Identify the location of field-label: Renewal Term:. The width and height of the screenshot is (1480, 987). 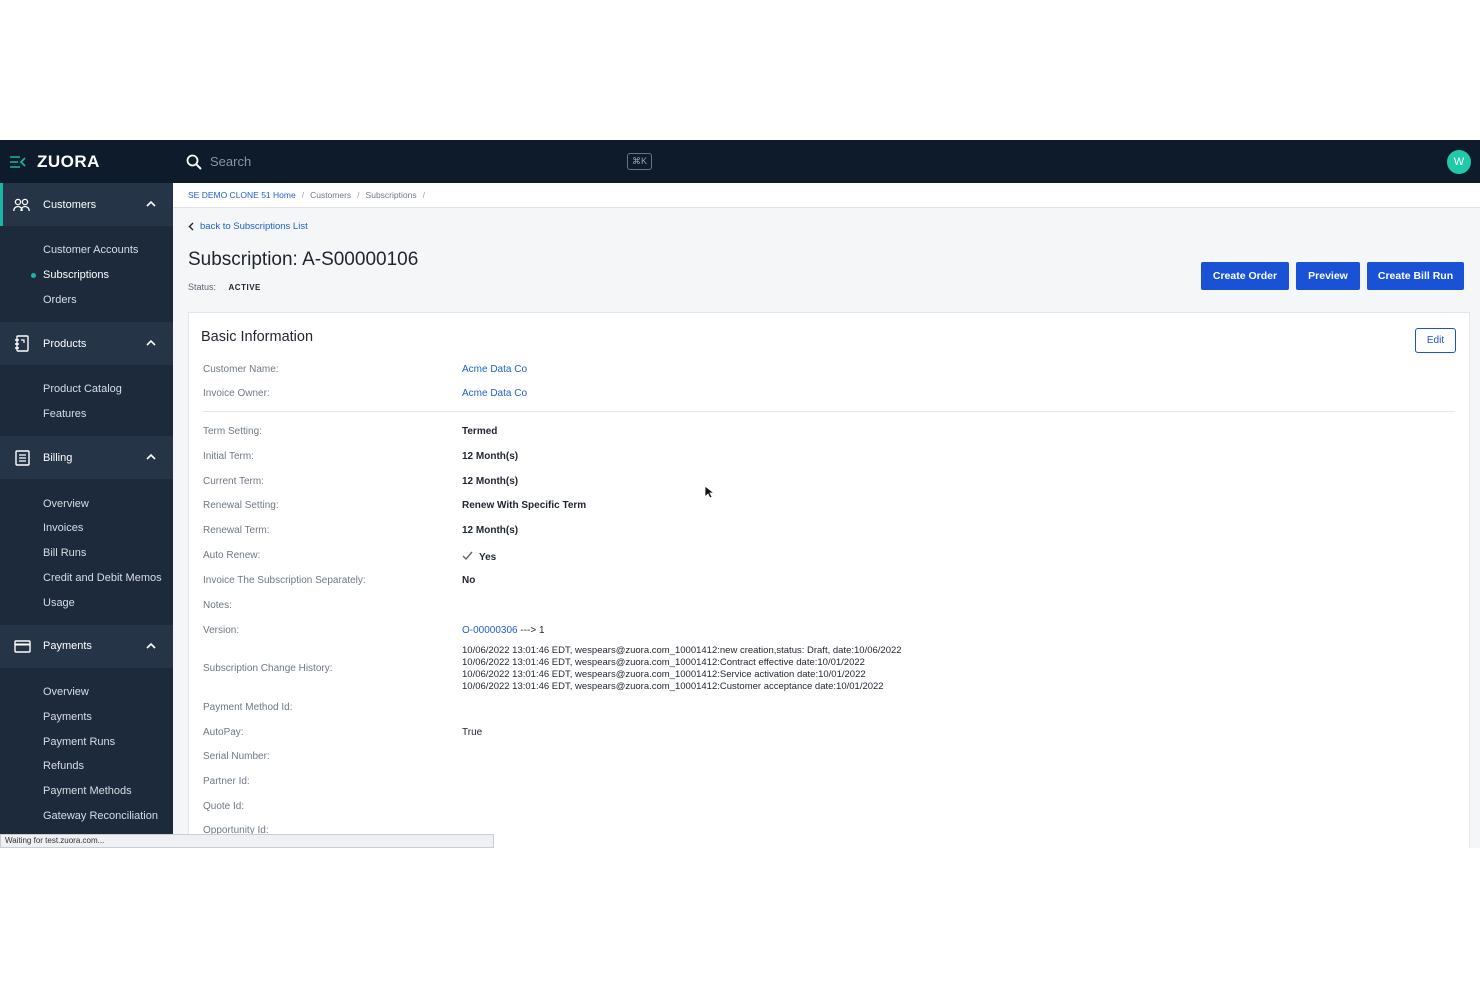
(236, 530).